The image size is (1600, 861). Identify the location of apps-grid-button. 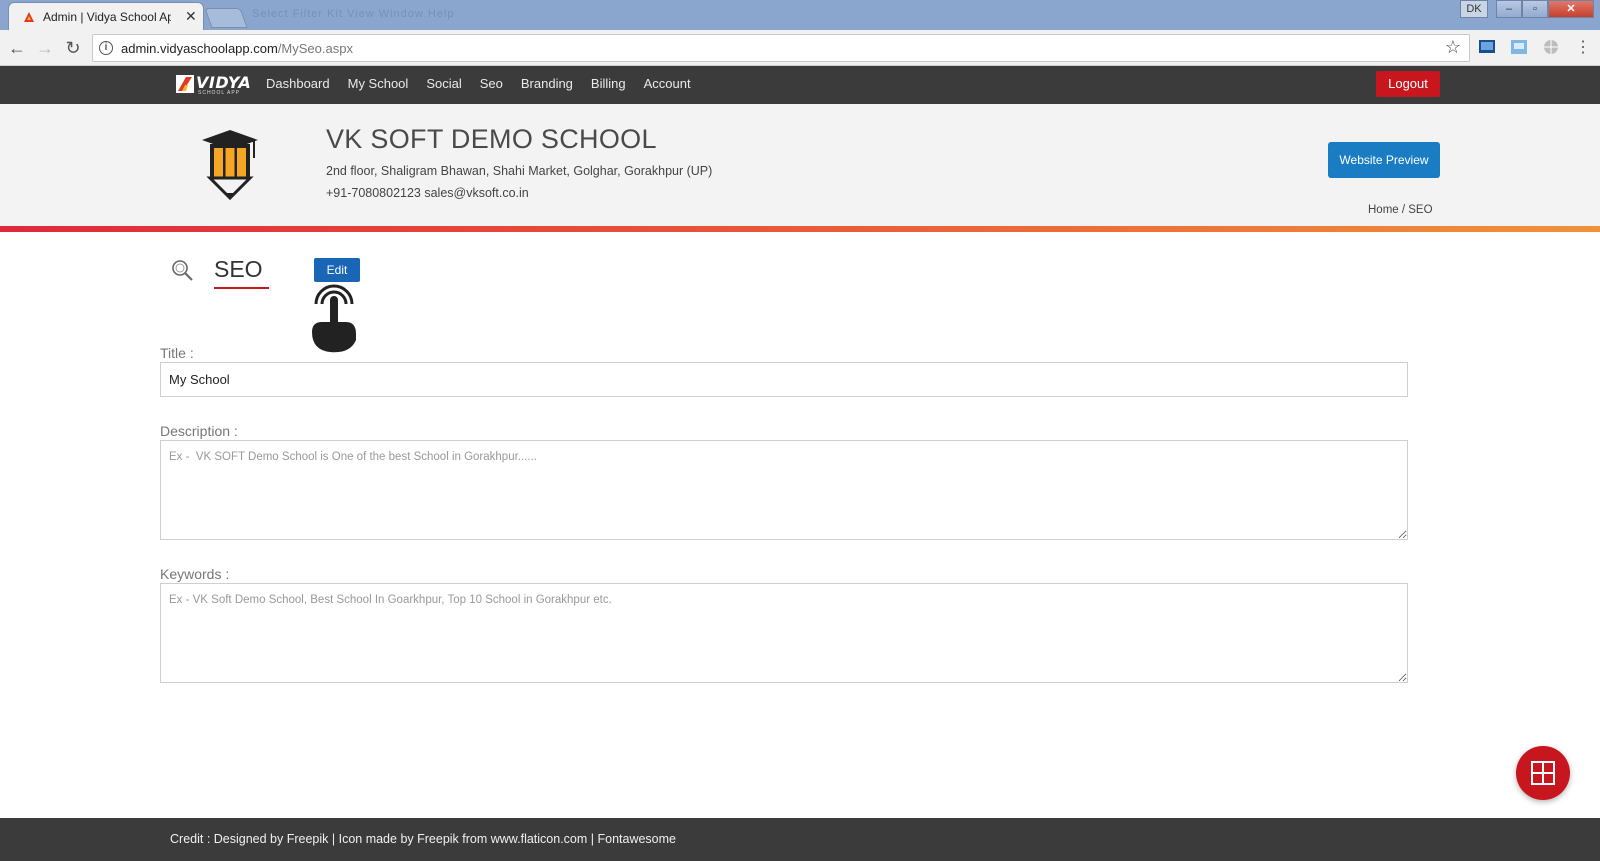
(1543, 773).